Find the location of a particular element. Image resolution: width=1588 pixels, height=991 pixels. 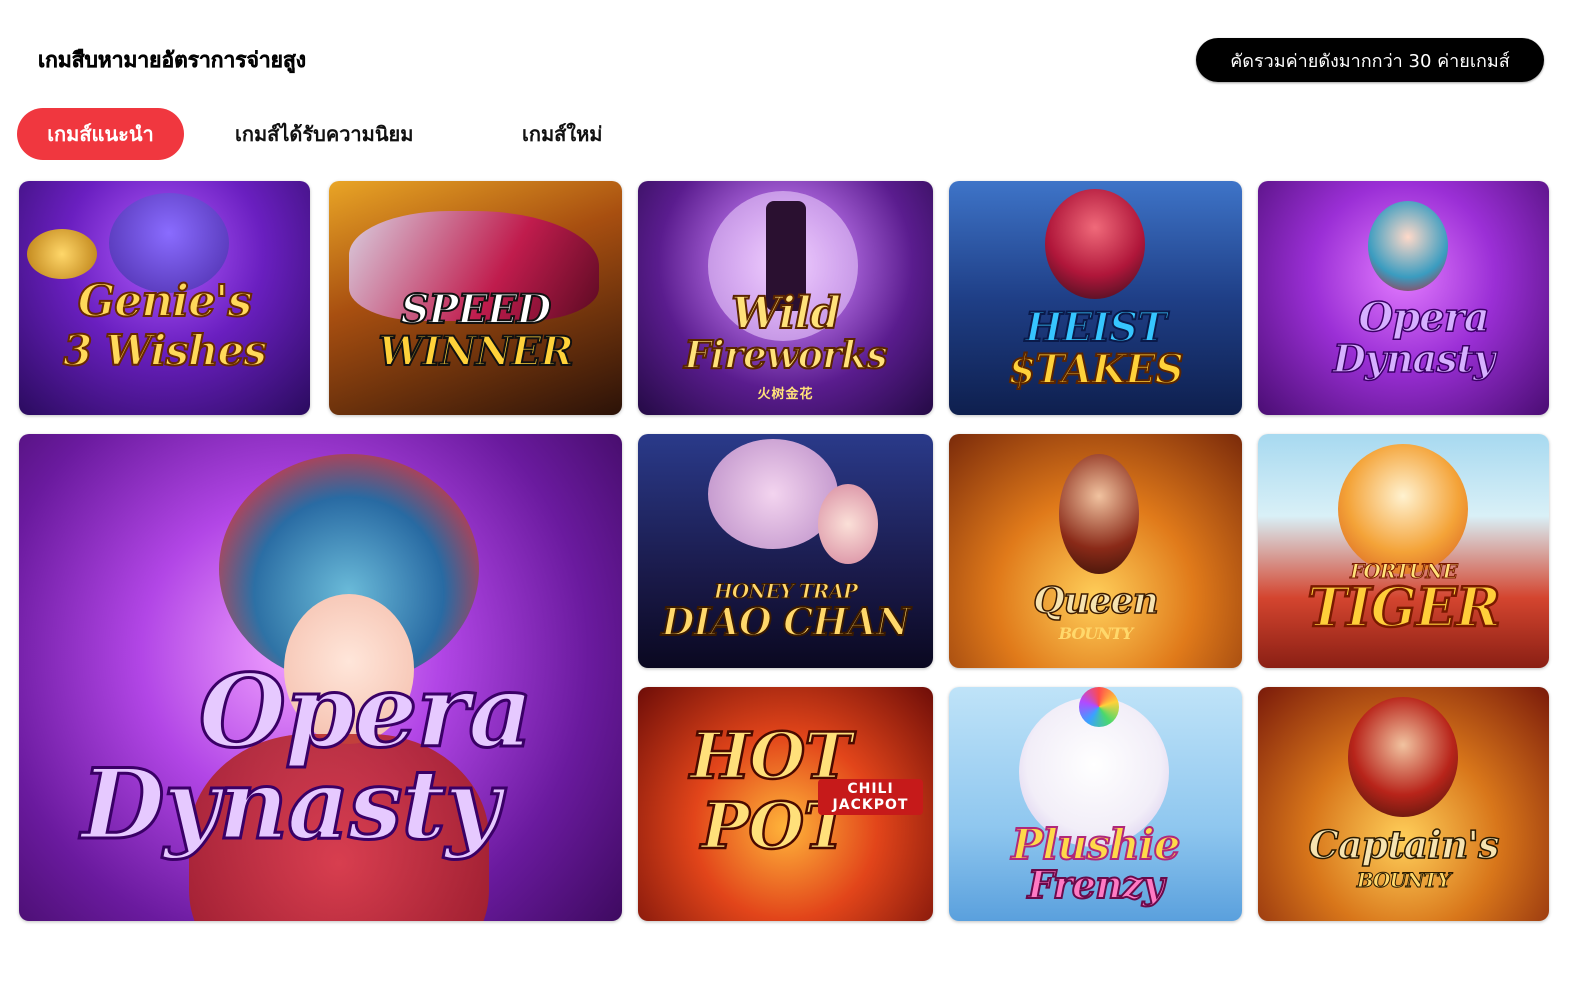

maiden-figure is located at coordinates (848, 524).